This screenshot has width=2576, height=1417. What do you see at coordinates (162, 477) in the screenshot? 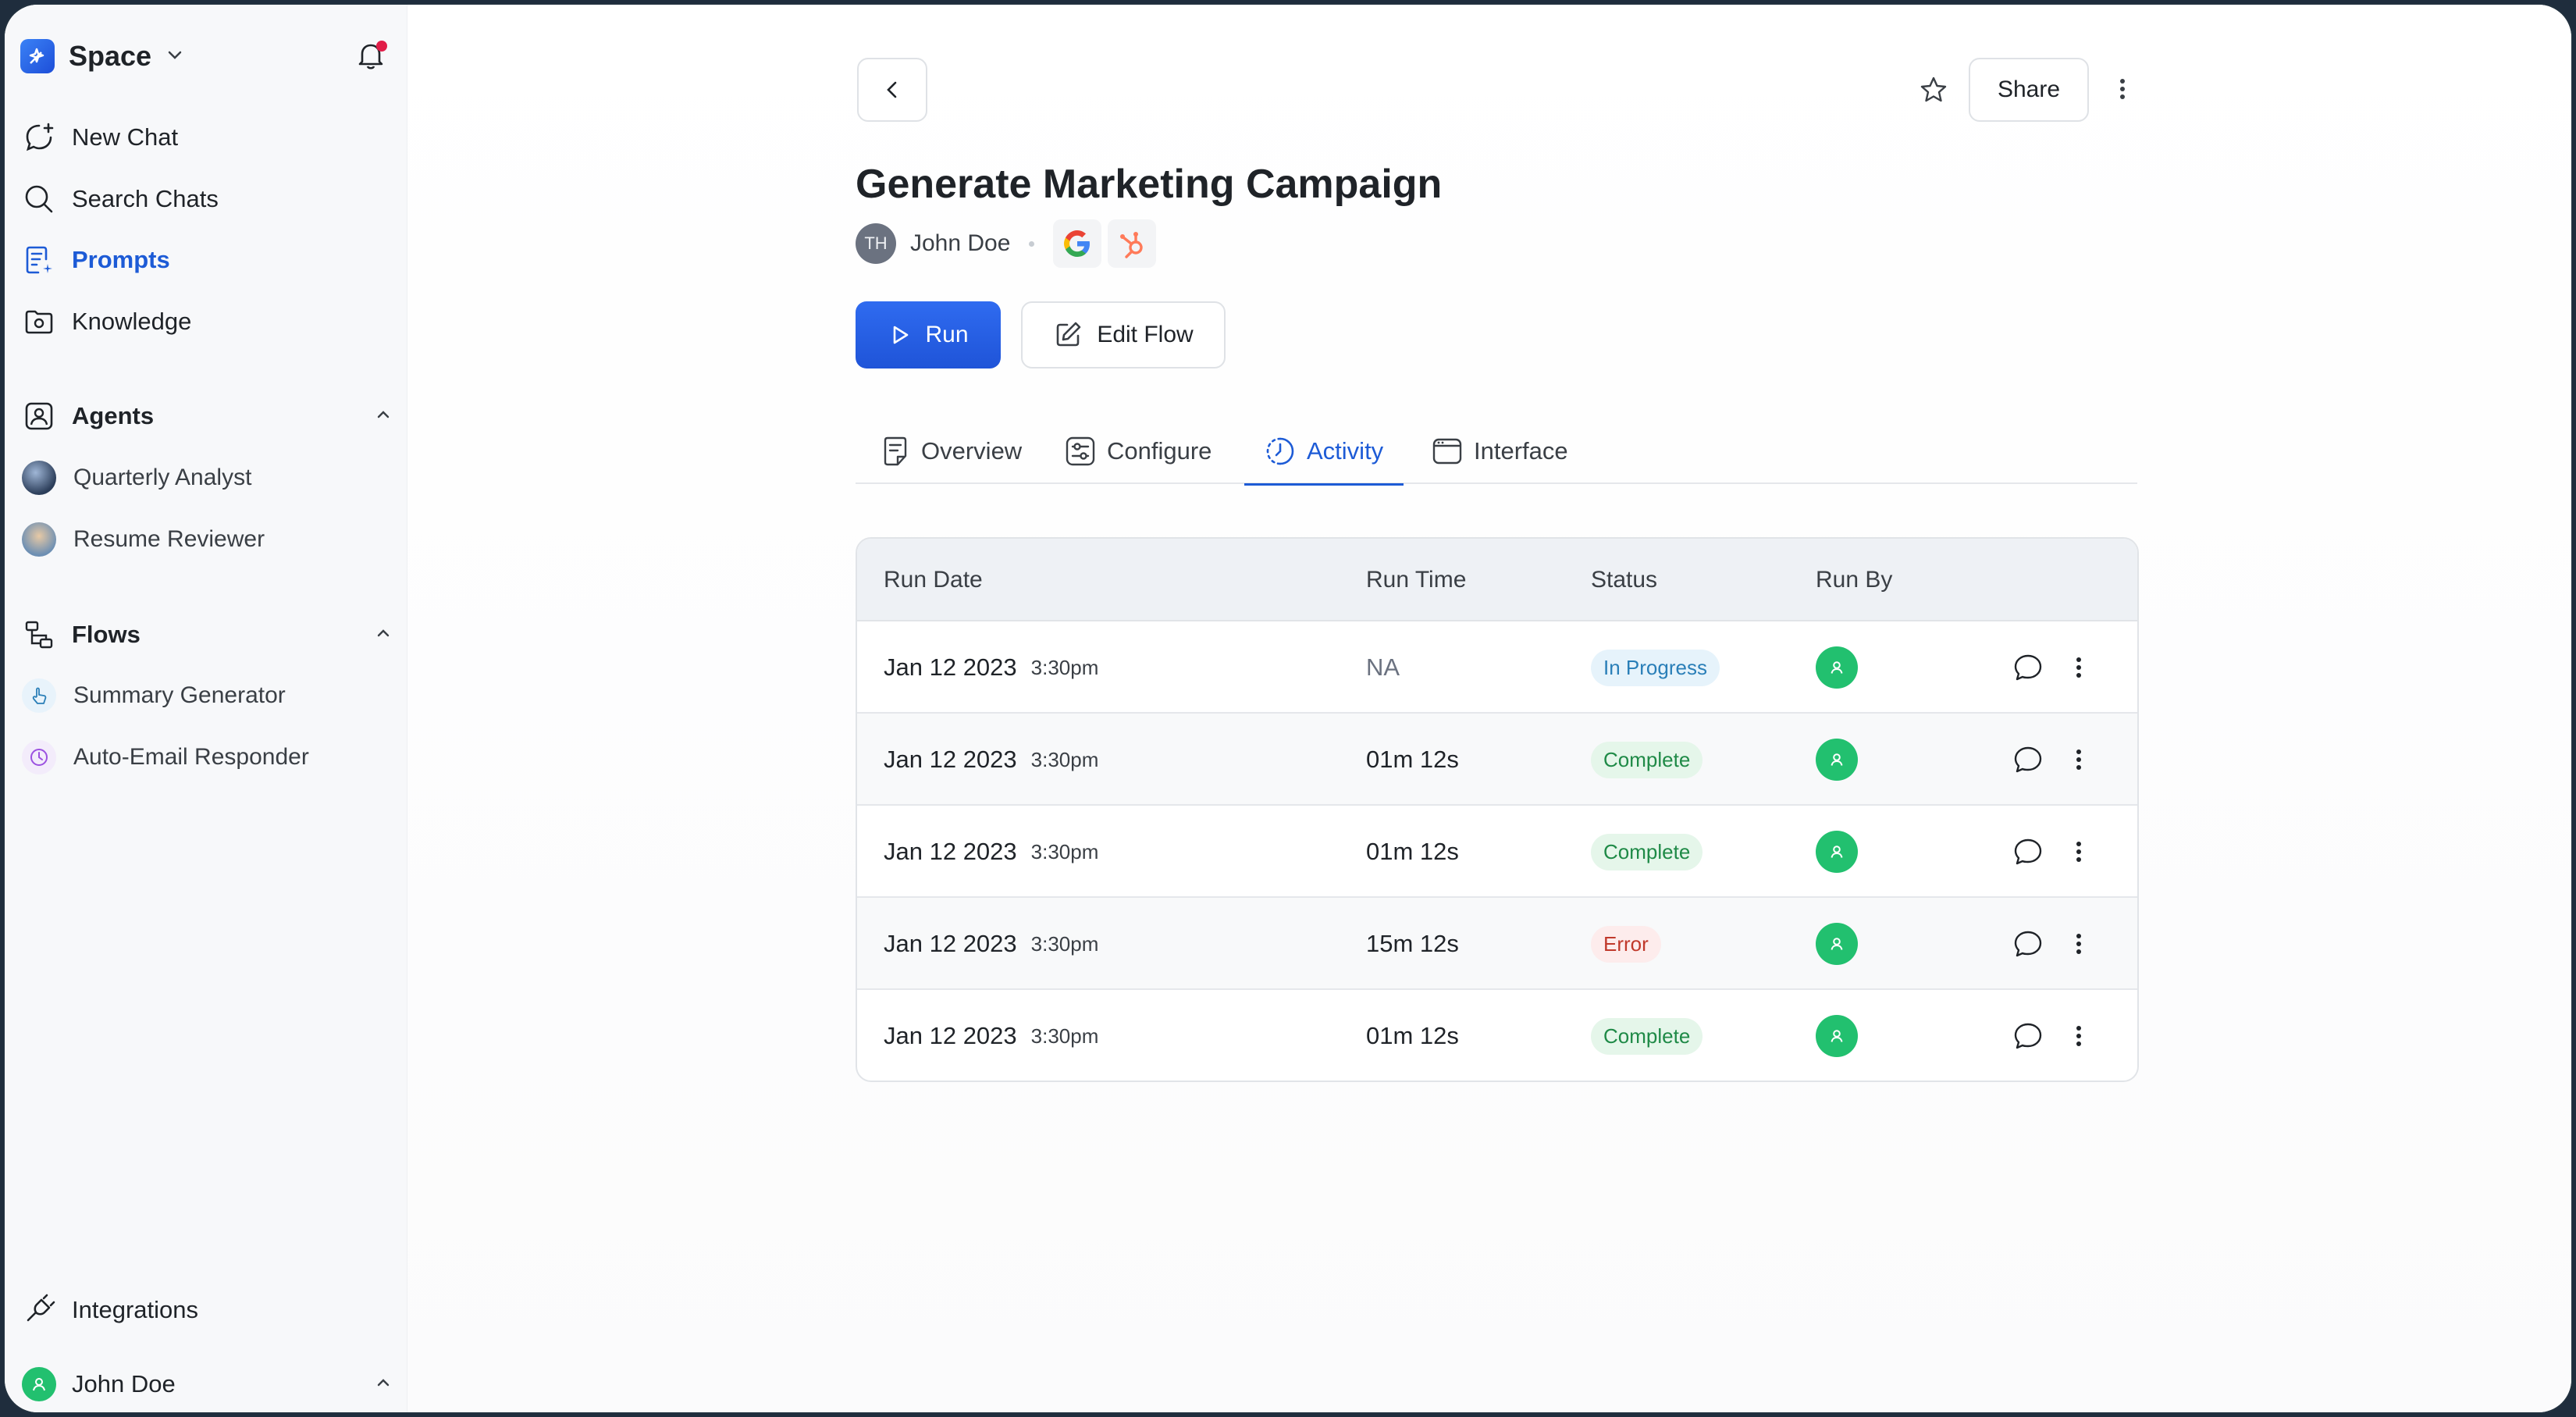
I see `agent-label: Quarterly Analyst` at bounding box center [162, 477].